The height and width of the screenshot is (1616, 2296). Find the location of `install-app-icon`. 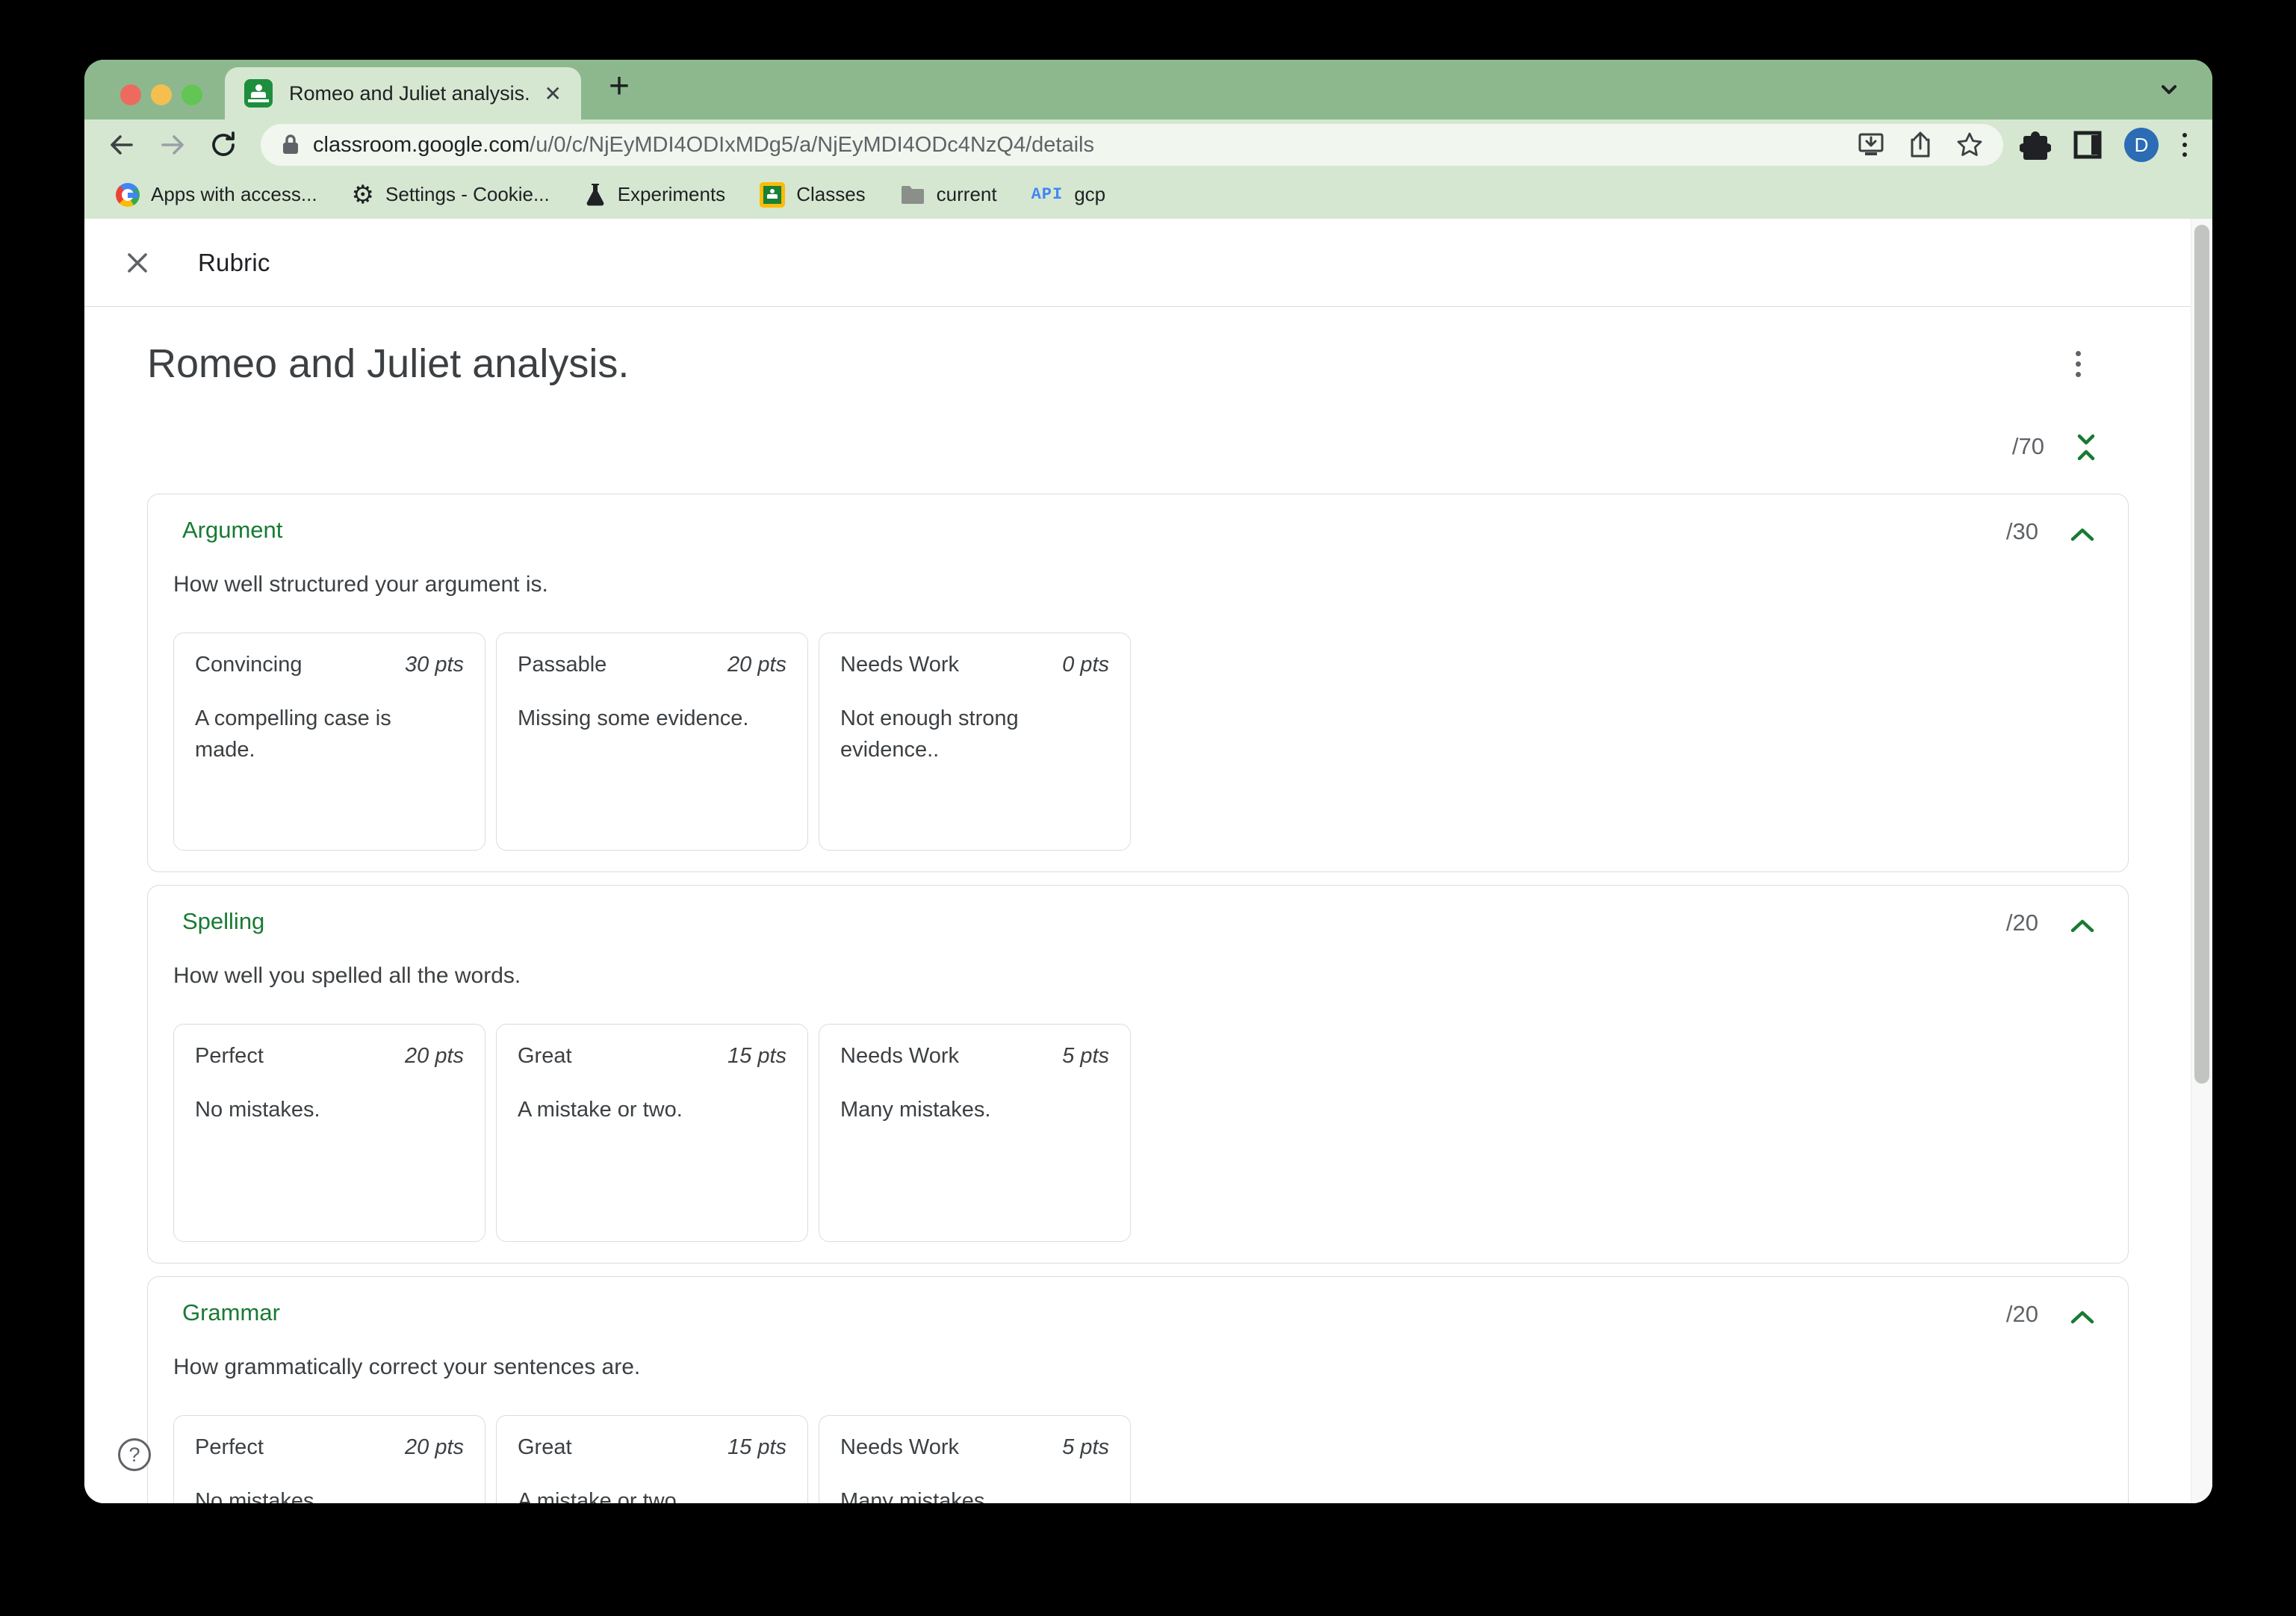

install-app-icon is located at coordinates (1871, 145).